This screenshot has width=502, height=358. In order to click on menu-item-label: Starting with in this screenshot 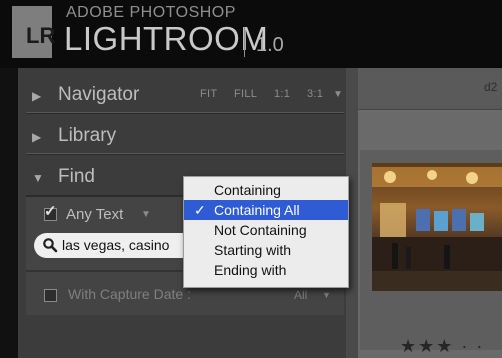, I will do `click(253, 250)`.